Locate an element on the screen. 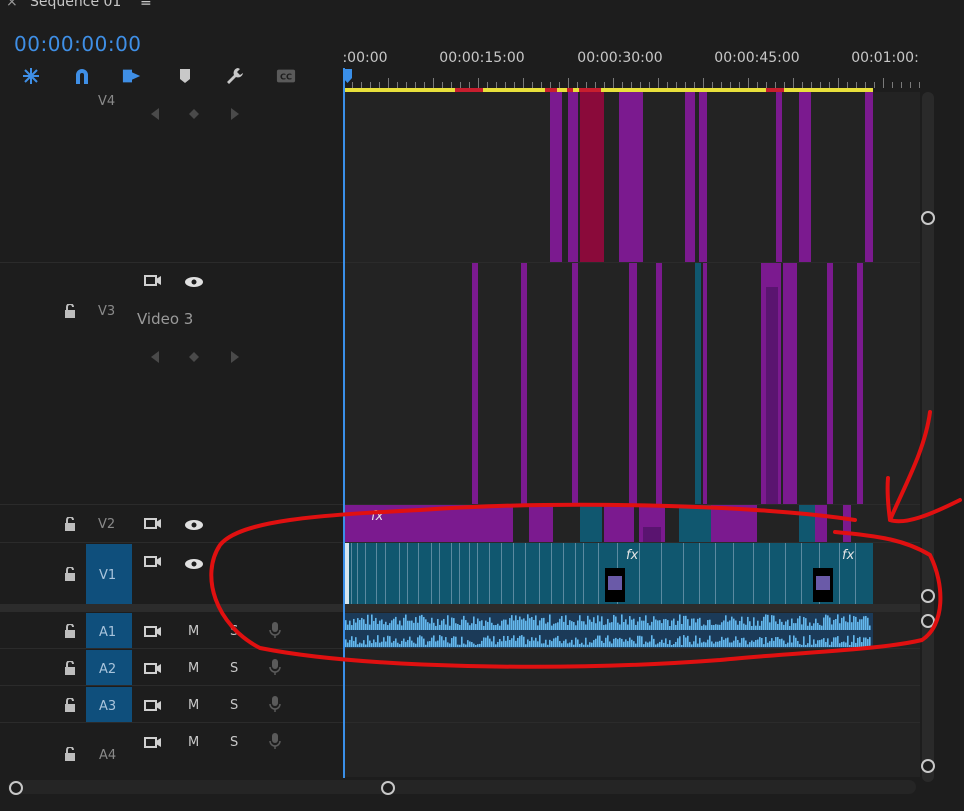  wrench-settings-icon is located at coordinates (235, 76).